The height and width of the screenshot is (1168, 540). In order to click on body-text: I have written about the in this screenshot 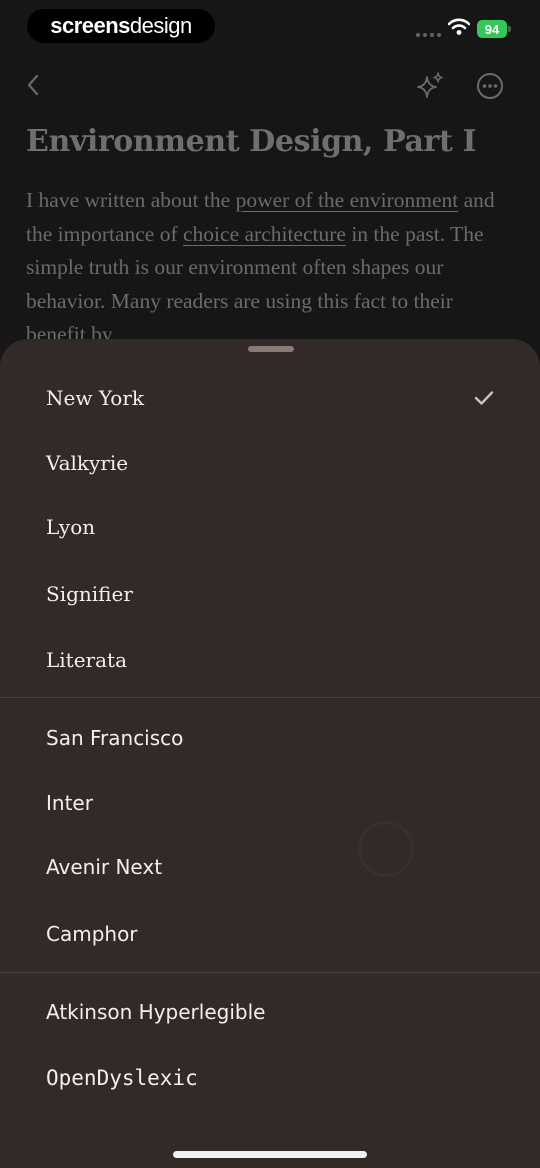, I will do `click(131, 200)`.